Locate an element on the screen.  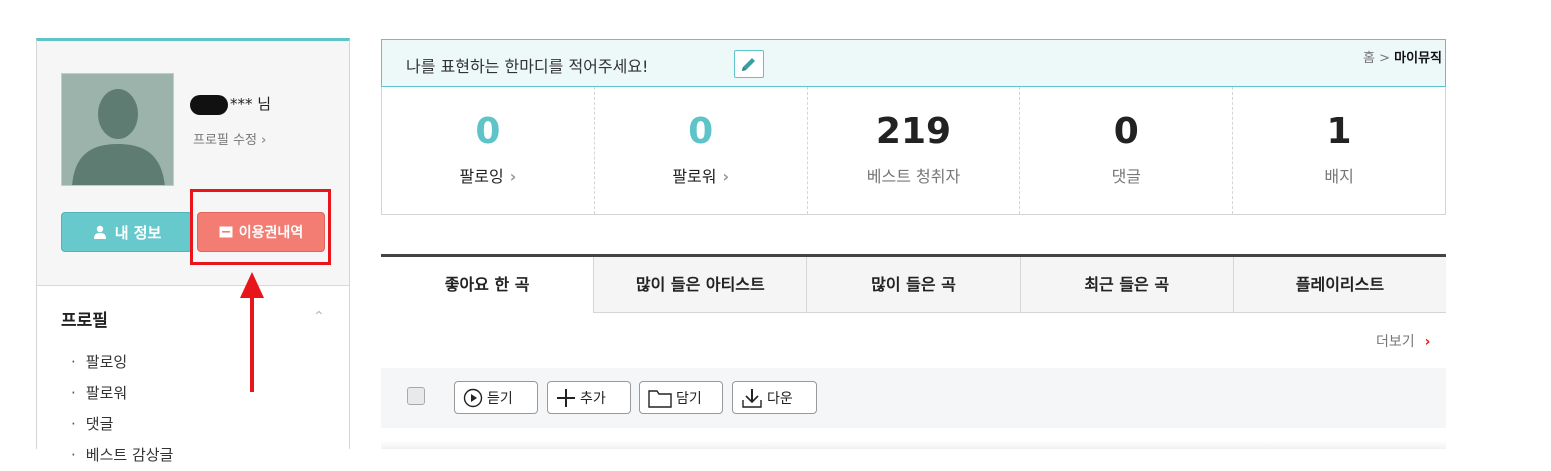
avatar is located at coordinates (117, 129).